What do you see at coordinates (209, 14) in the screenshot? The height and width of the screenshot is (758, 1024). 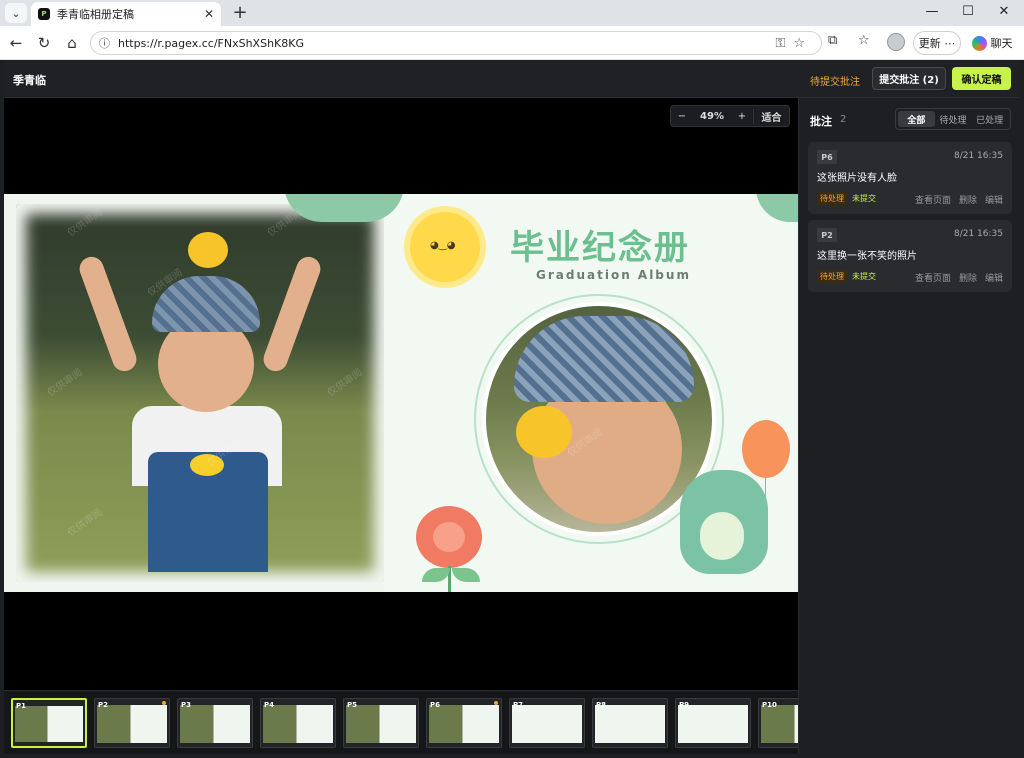 I see `tab-close-icon: ✕` at bounding box center [209, 14].